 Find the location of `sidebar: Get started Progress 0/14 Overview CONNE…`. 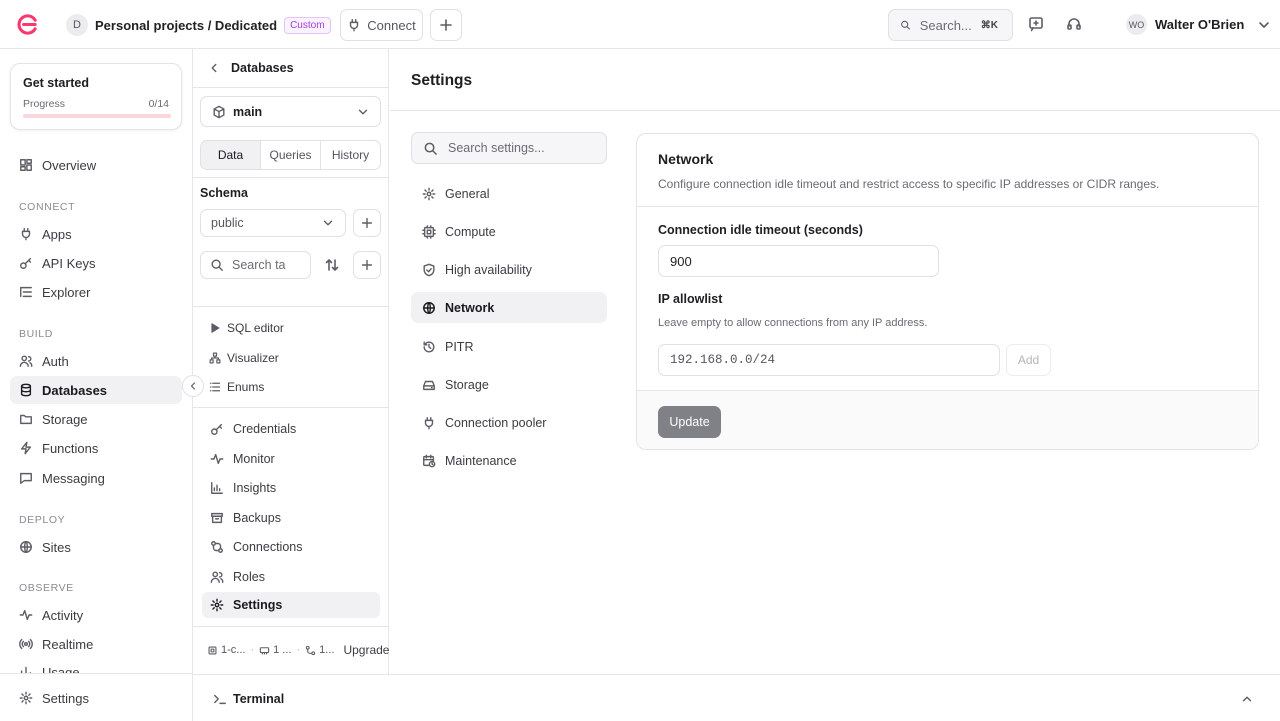

sidebar: Get started Progress 0/14 Overview CONNE… is located at coordinates (96, 385).